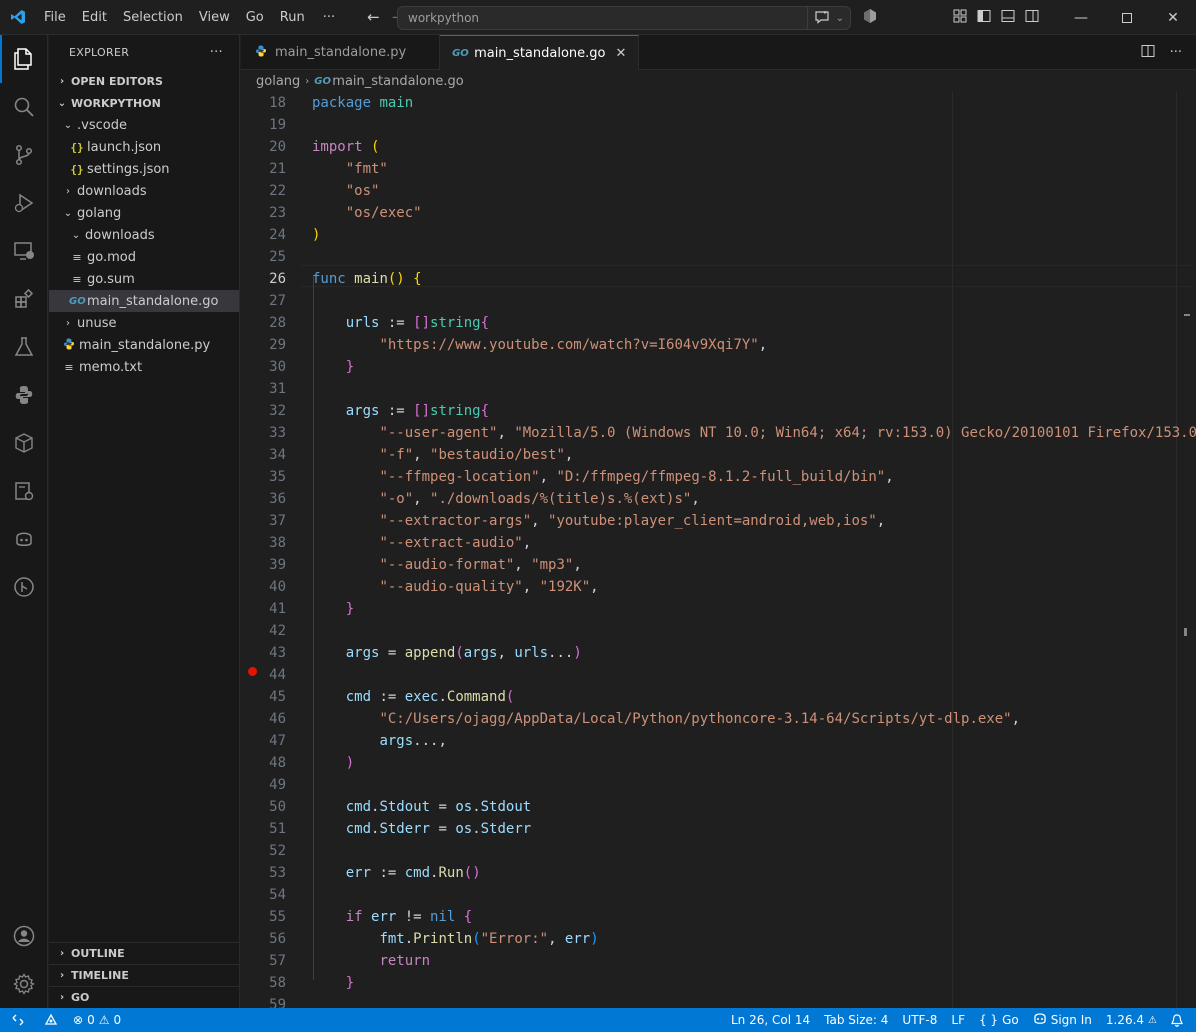  What do you see at coordinates (718, 169) in the screenshot?
I see `code-line: 21 "fmt"` at bounding box center [718, 169].